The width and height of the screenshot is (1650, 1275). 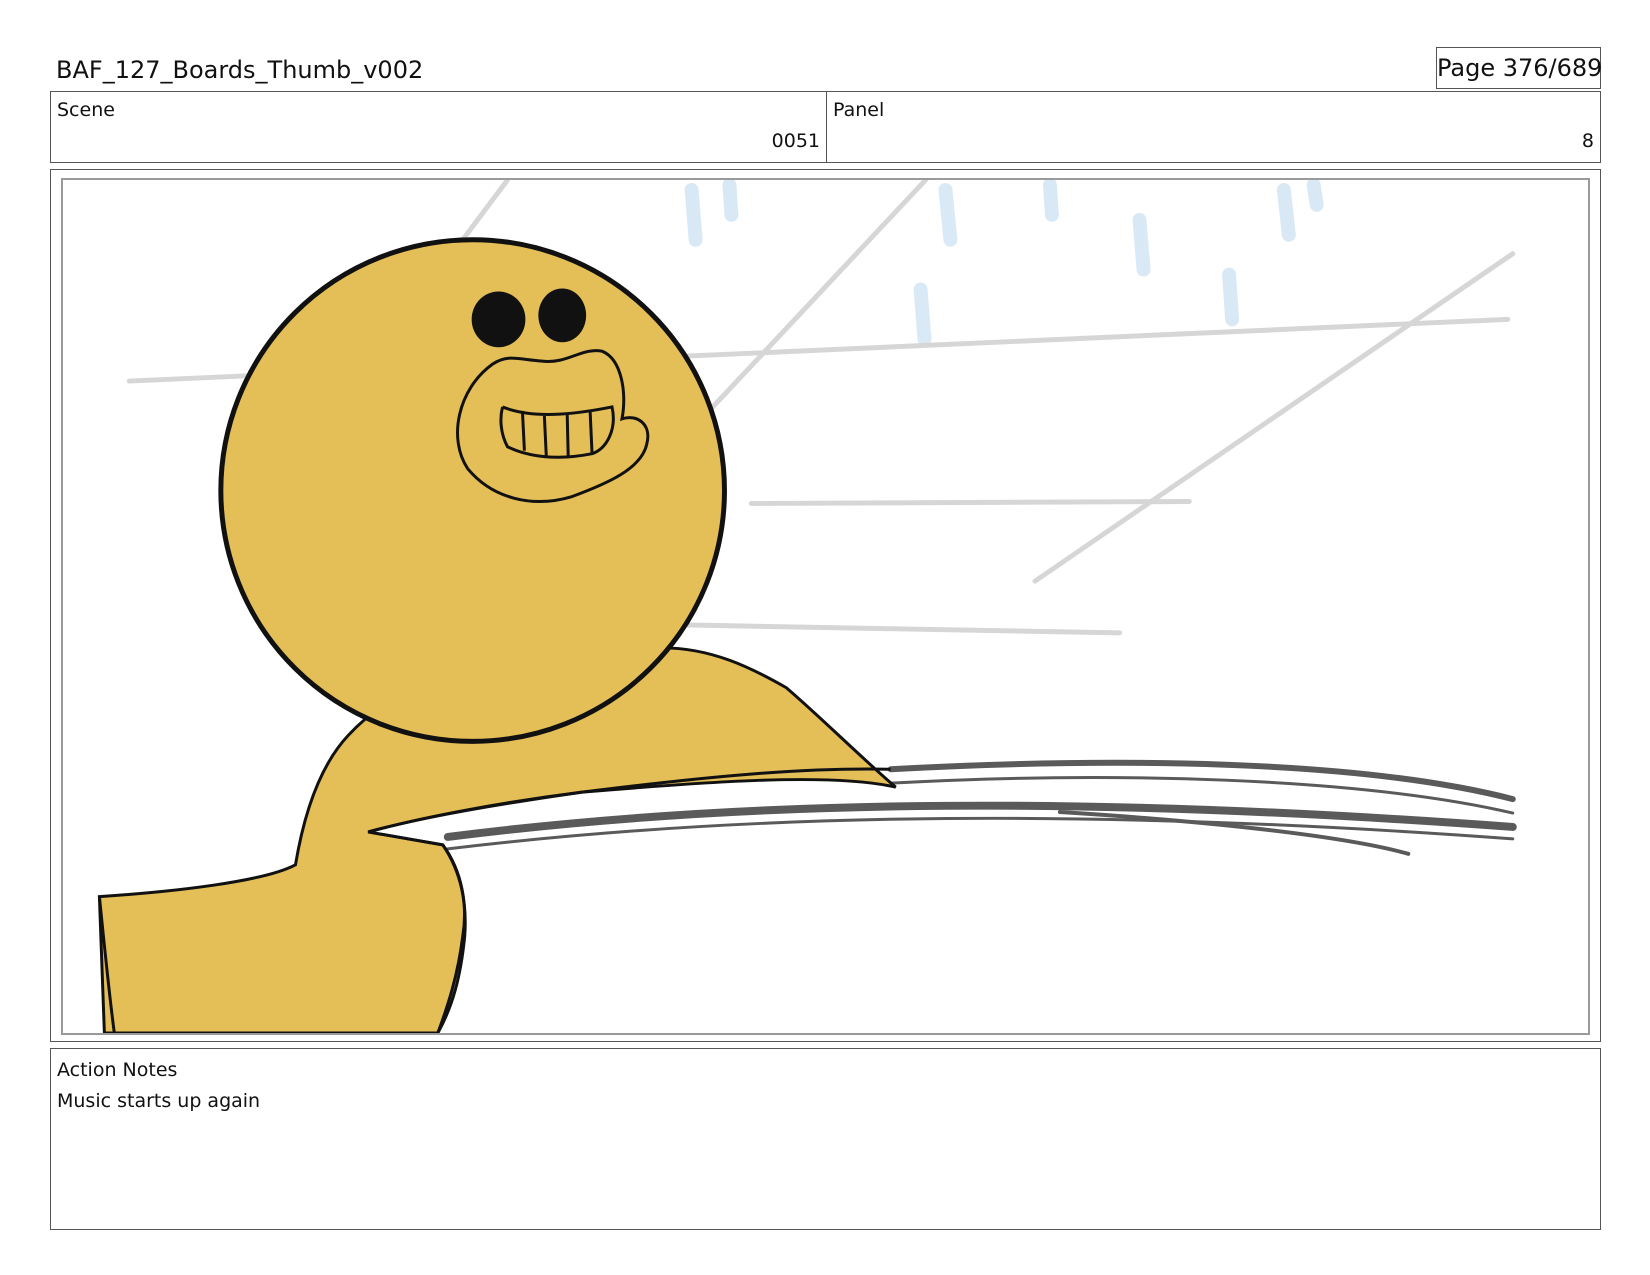 What do you see at coordinates (117, 1070) in the screenshot?
I see `action-notes-label: Action Notes` at bounding box center [117, 1070].